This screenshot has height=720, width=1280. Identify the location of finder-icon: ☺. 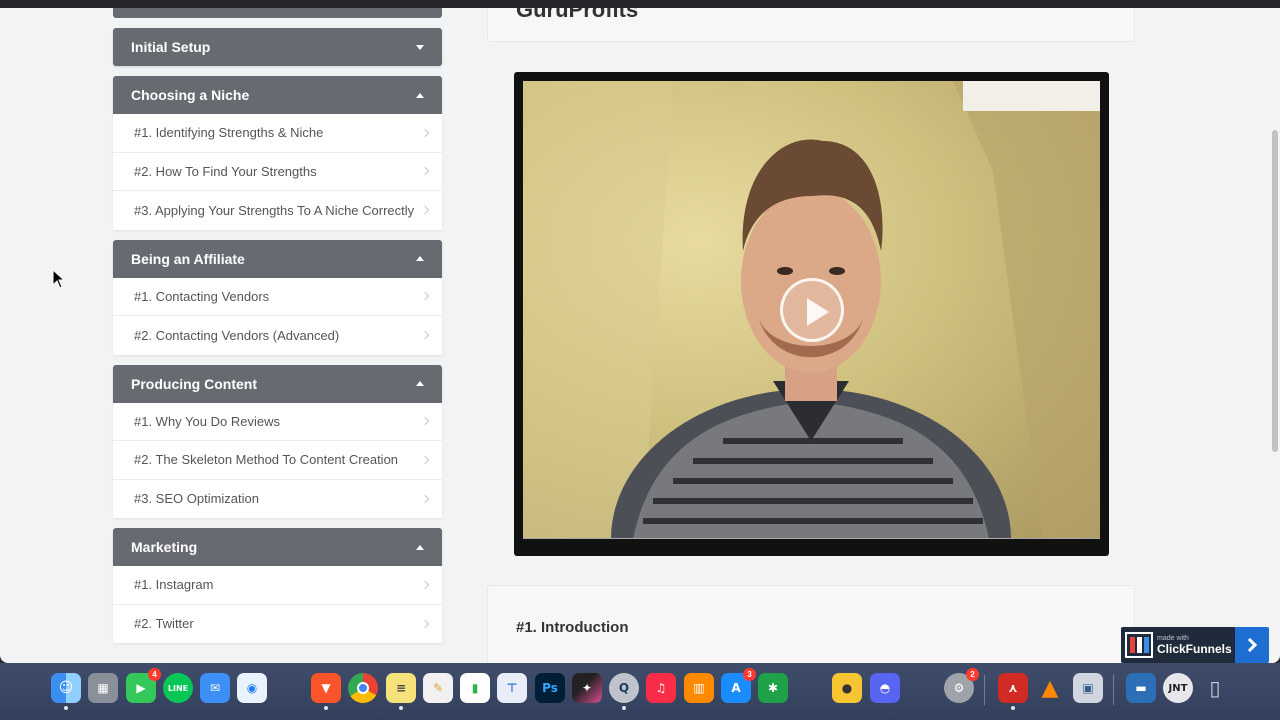
(66, 691).